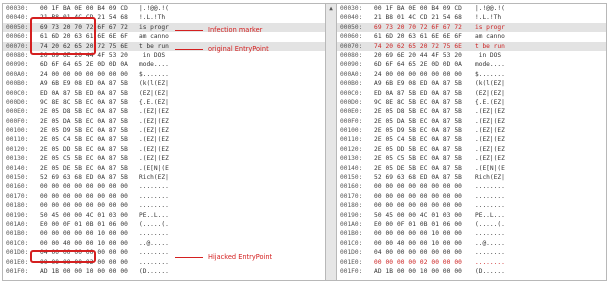  What do you see at coordinates (240, 257) in the screenshot?
I see `hijacked-entry-label: Hijacked EntryPoint` at bounding box center [240, 257].